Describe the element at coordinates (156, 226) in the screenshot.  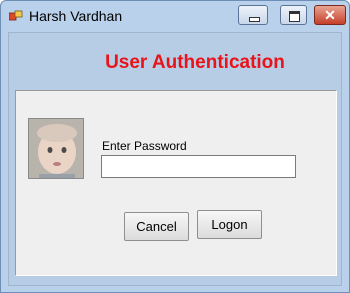
I see `cancel-button: Cancel` at that location.